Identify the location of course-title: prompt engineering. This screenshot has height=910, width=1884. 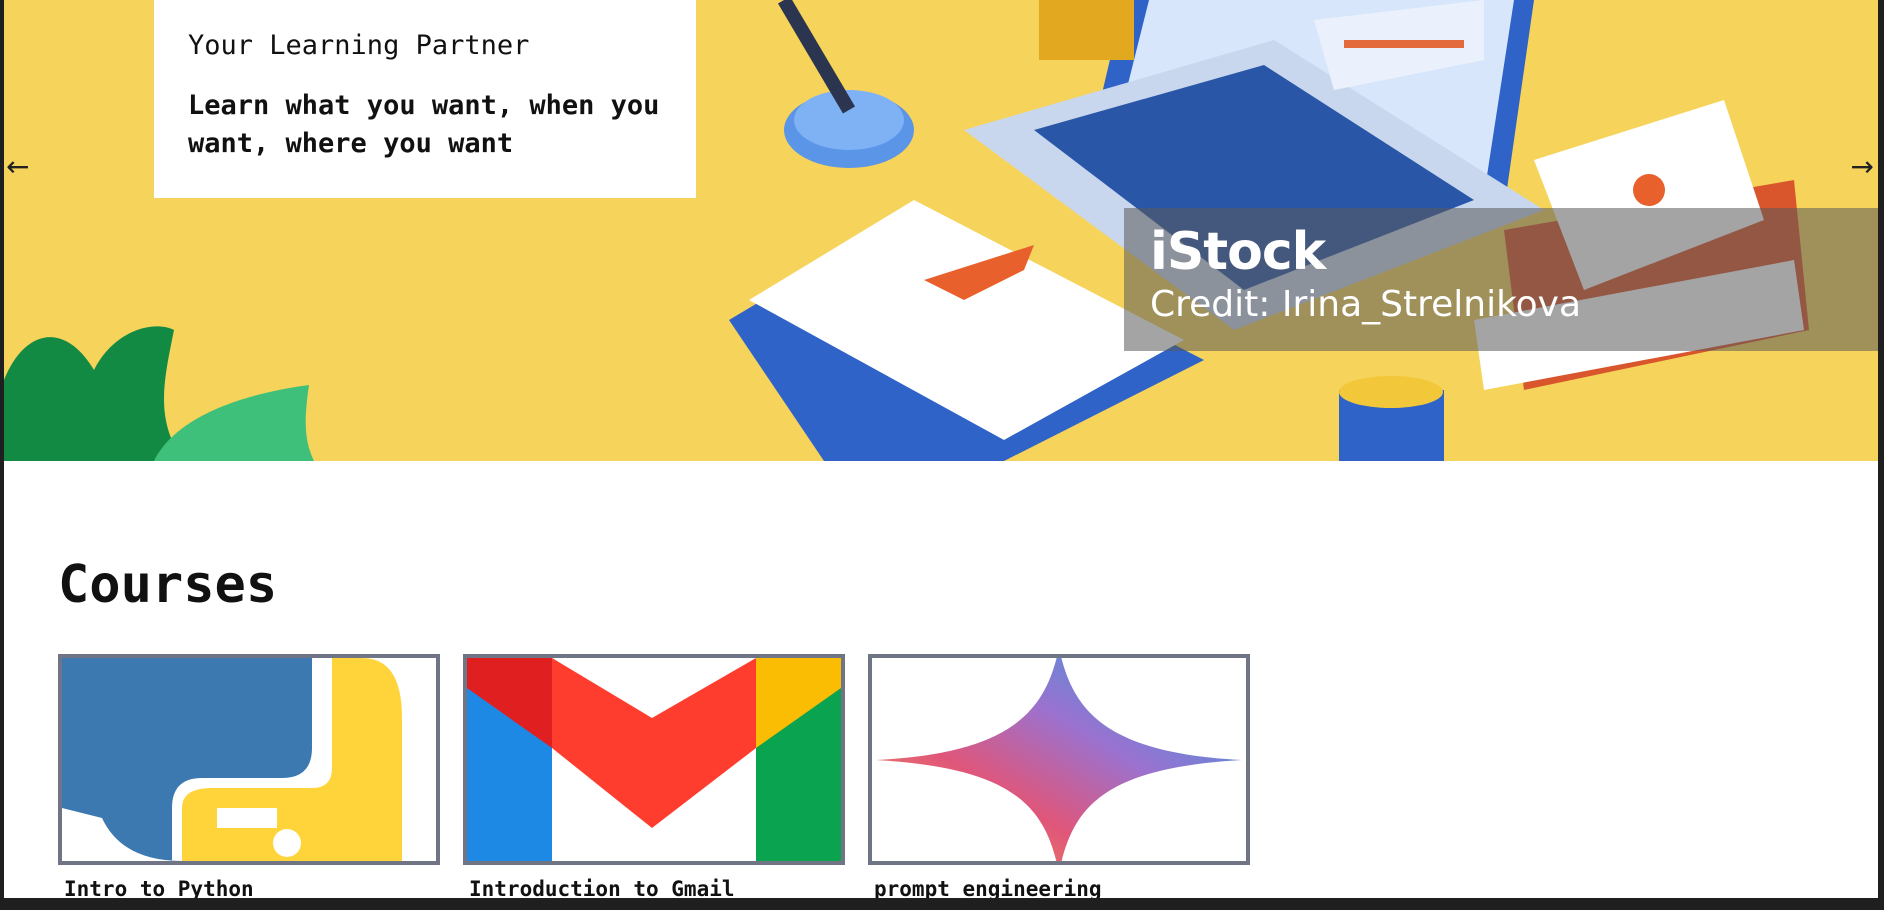
(1062, 887).